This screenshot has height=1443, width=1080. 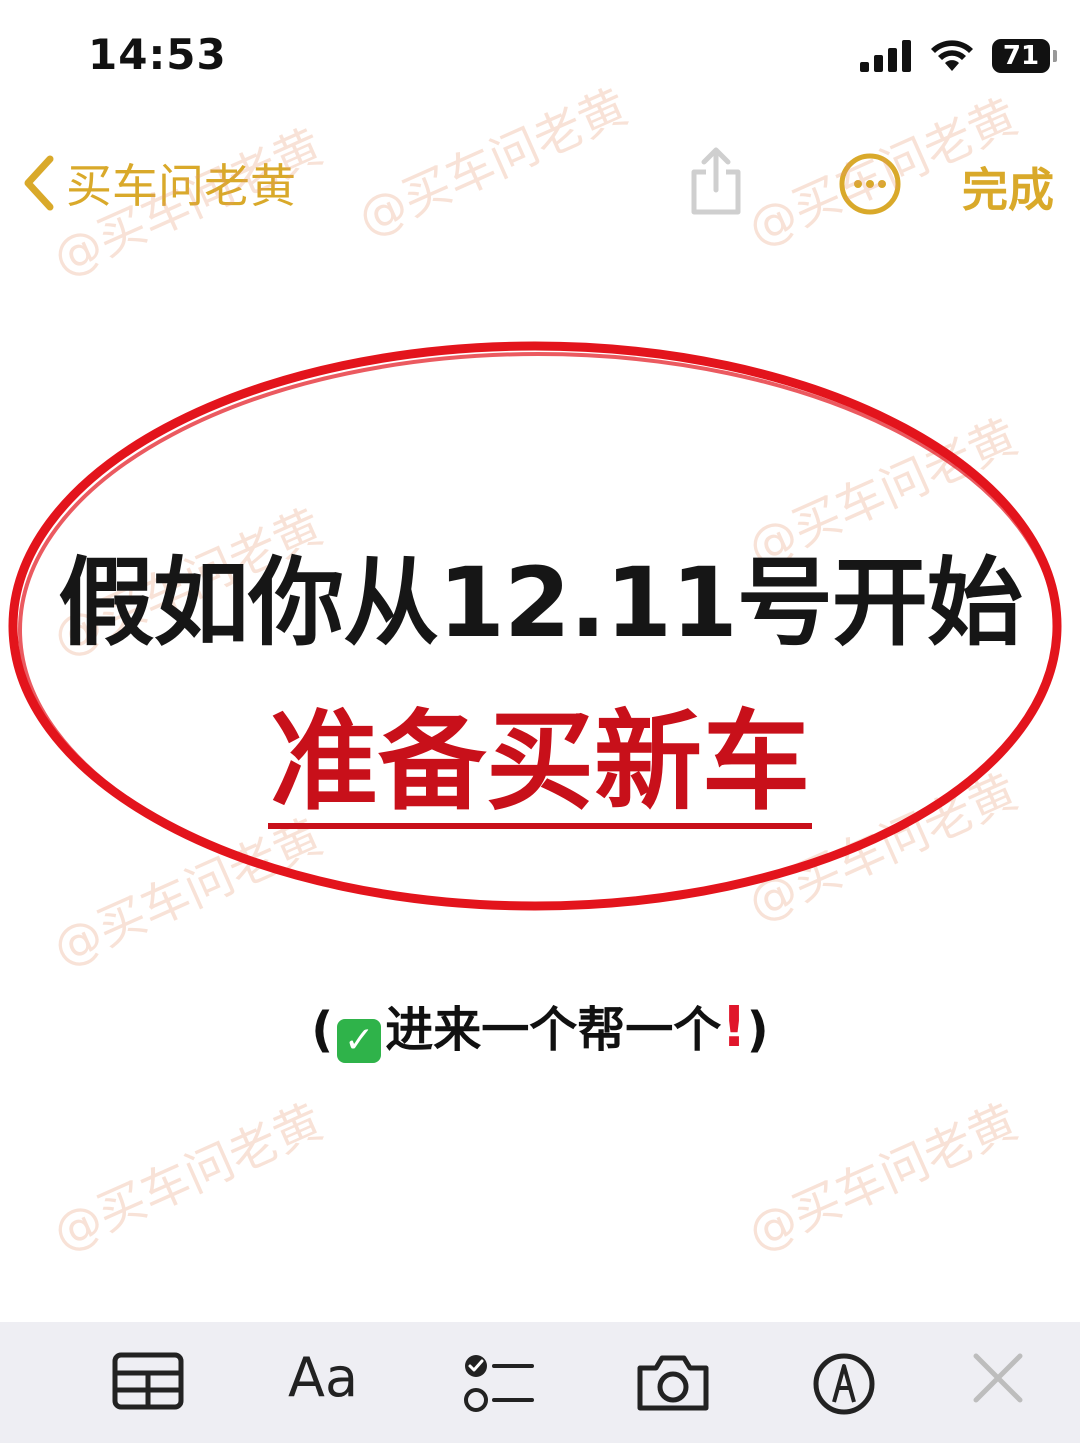 I want to click on checklist-button, so click(x=498, y=1386).